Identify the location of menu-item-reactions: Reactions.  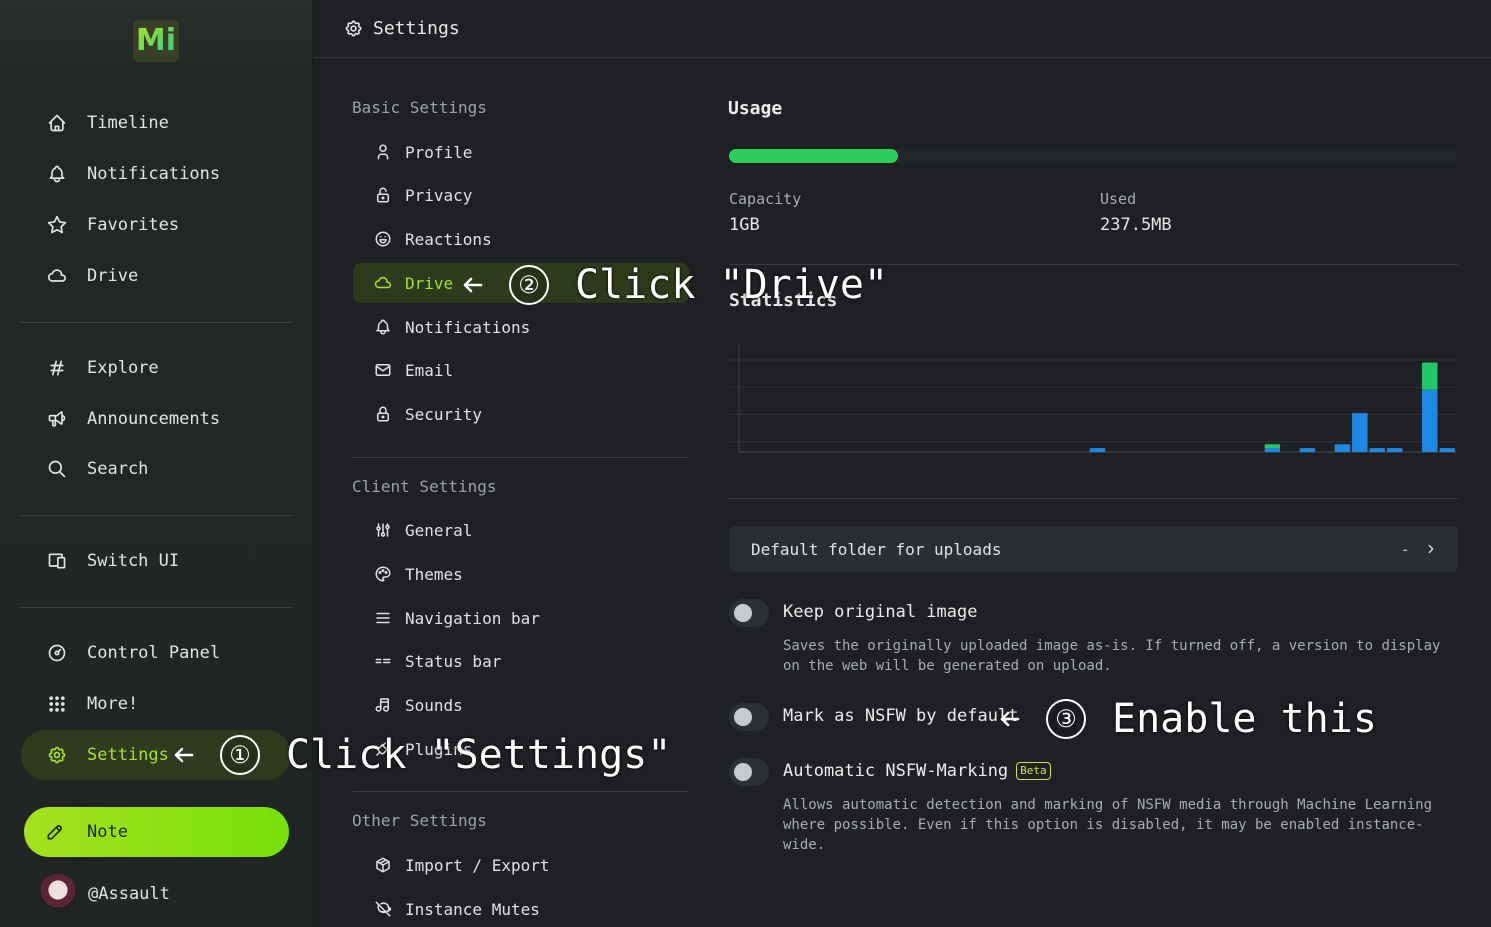
(521, 239).